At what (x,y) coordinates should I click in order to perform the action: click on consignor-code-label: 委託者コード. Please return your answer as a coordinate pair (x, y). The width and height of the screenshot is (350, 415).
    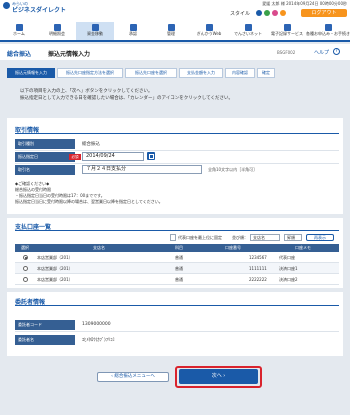
    Looking at the image, I should click on (45, 325).